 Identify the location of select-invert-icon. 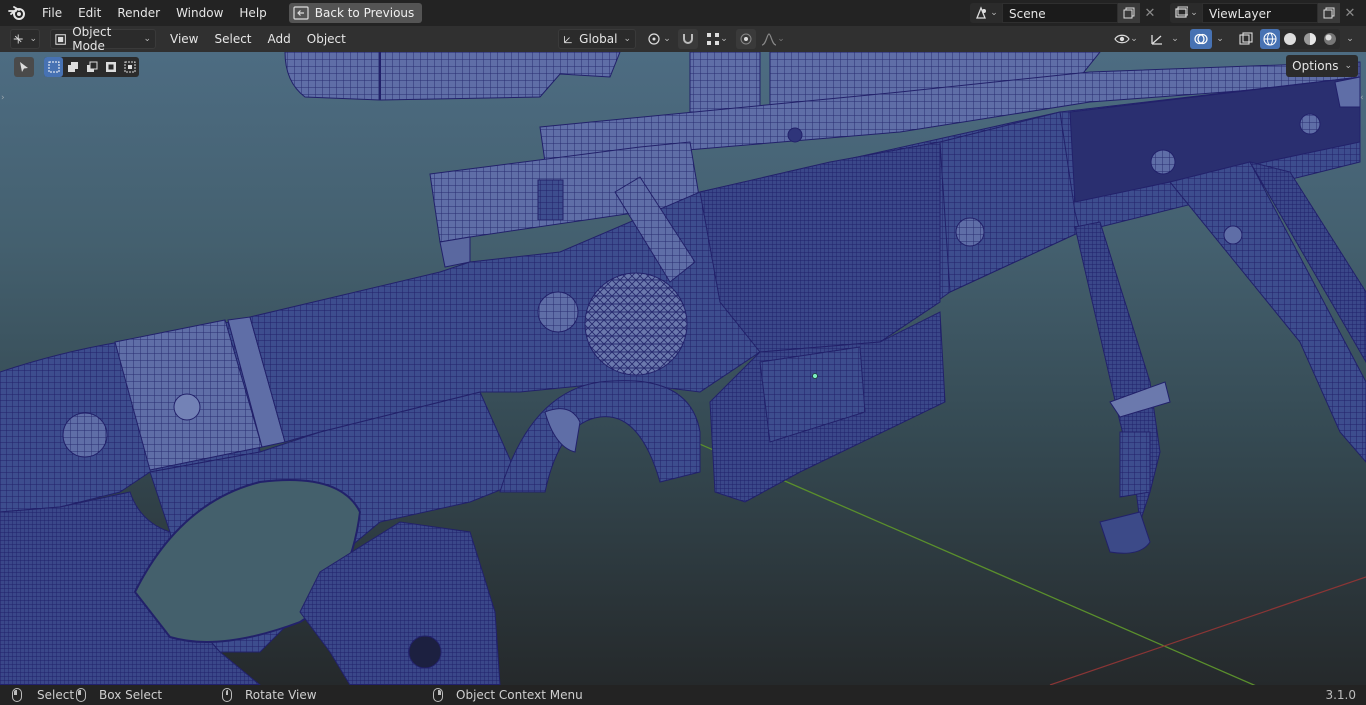
(110, 67).